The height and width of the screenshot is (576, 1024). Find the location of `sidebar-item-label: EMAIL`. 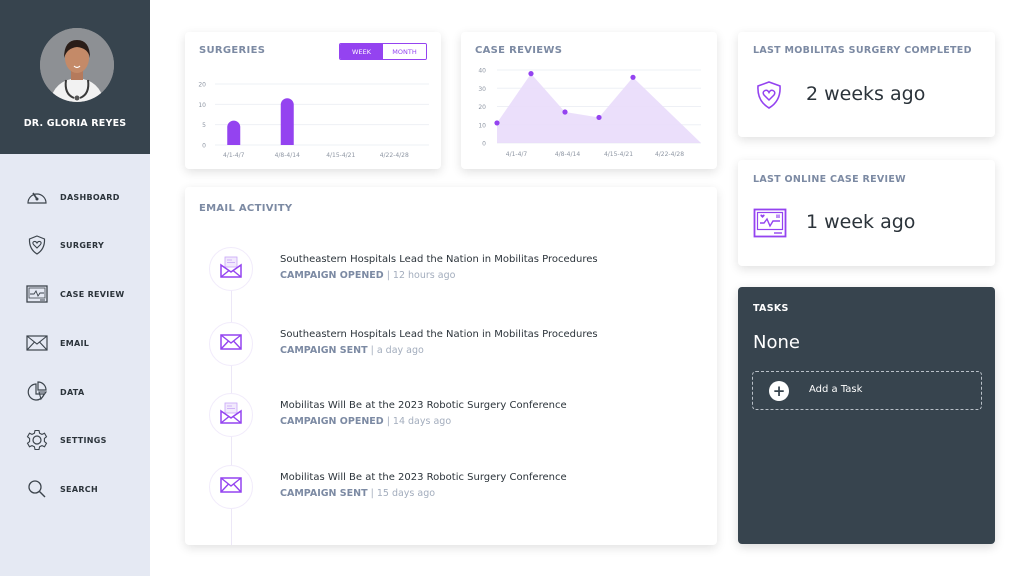

sidebar-item-label: EMAIL is located at coordinates (75, 343).